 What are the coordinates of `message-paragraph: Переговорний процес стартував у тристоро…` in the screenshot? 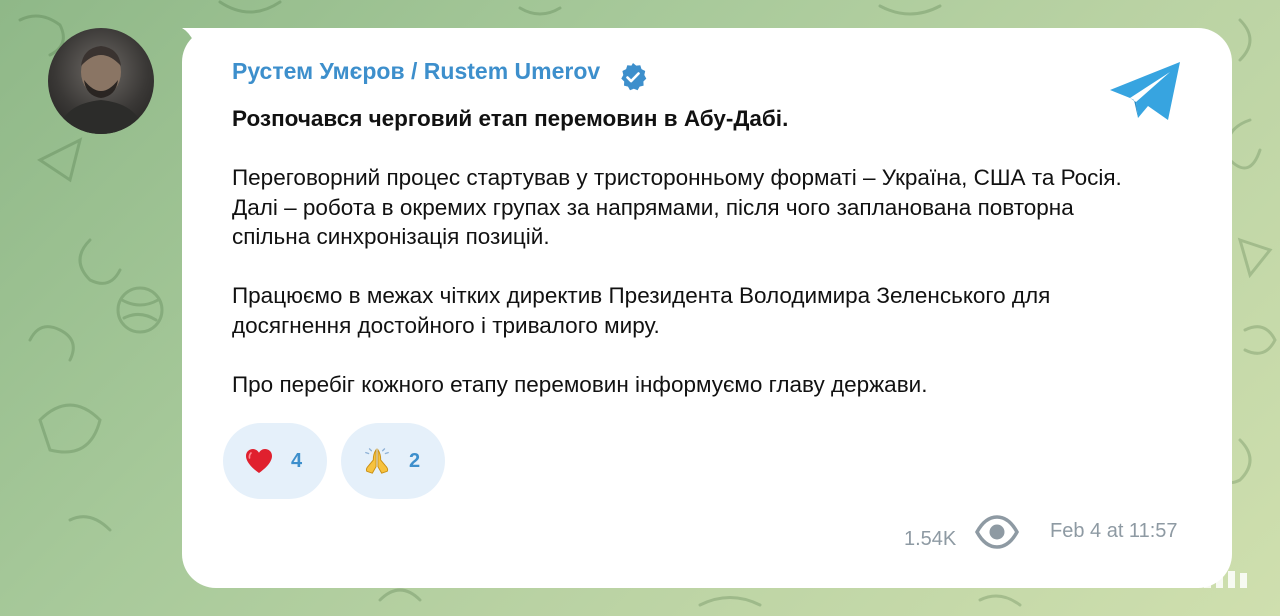 It's located at (677, 207).